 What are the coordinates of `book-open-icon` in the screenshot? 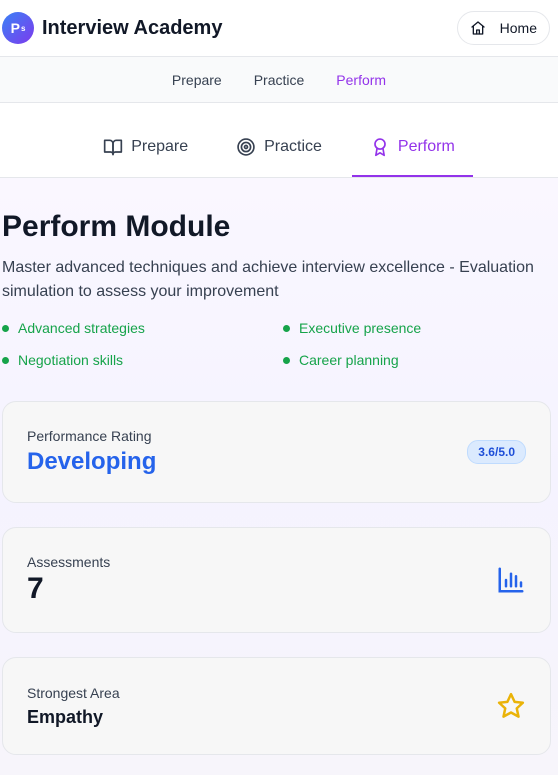 It's located at (113, 147).